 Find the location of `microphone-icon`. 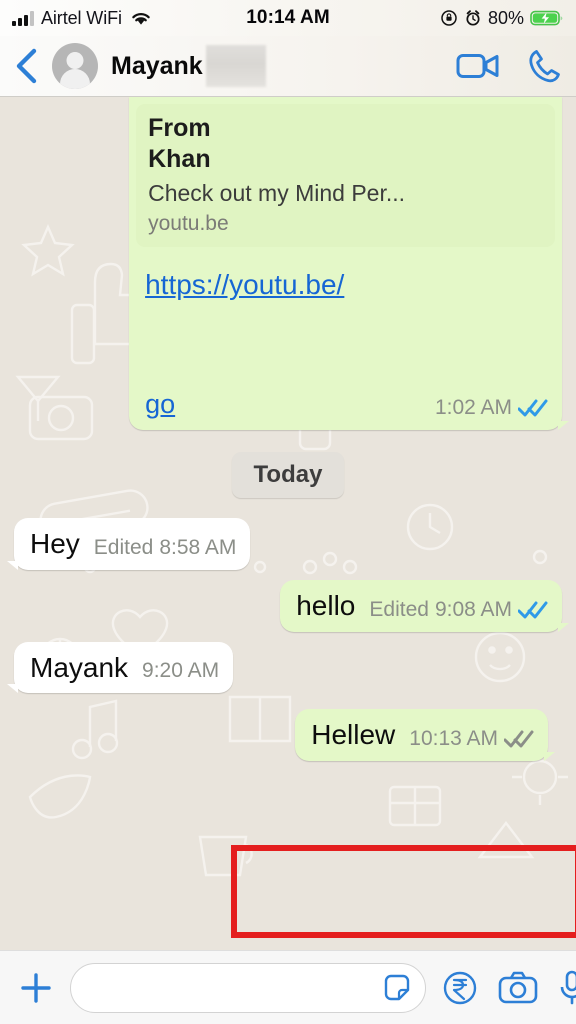

microphone-icon is located at coordinates (568, 987).